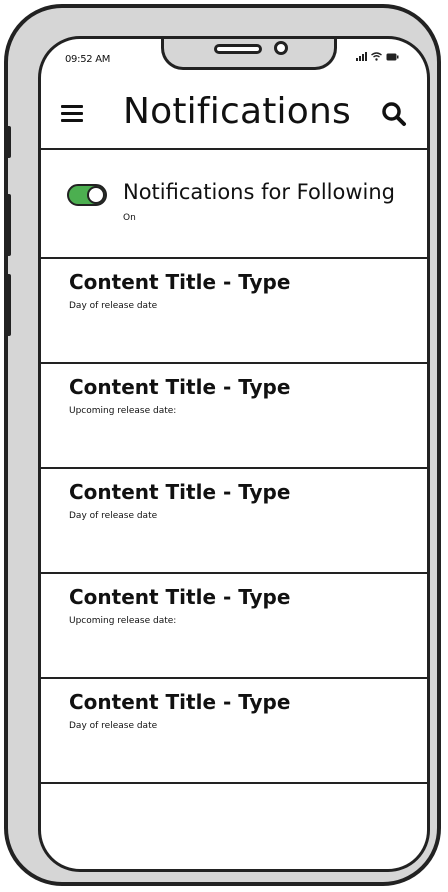 Image resolution: width=448 pixels, height=892 pixels. What do you see at coordinates (281, 48) in the screenshot?
I see `camera-icon` at bounding box center [281, 48].